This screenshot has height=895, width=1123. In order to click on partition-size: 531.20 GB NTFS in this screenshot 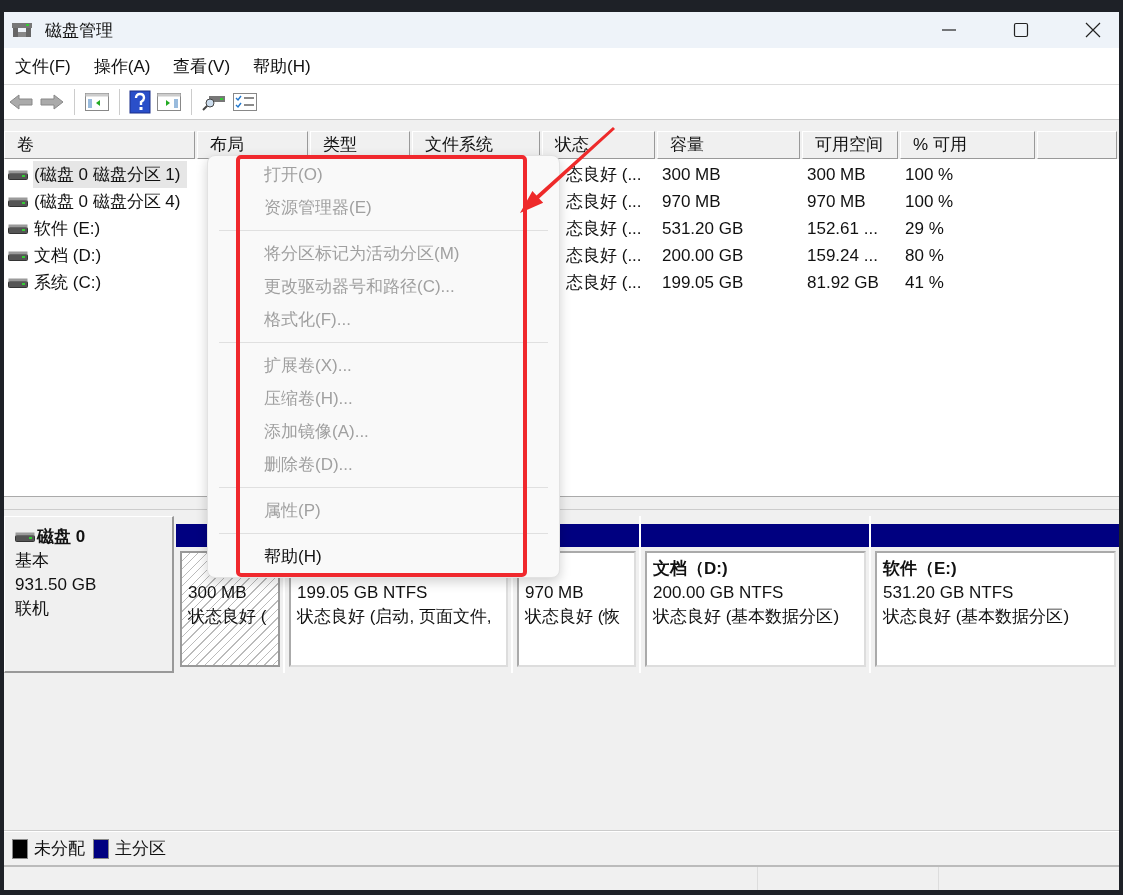, I will do `click(949, 593)`.